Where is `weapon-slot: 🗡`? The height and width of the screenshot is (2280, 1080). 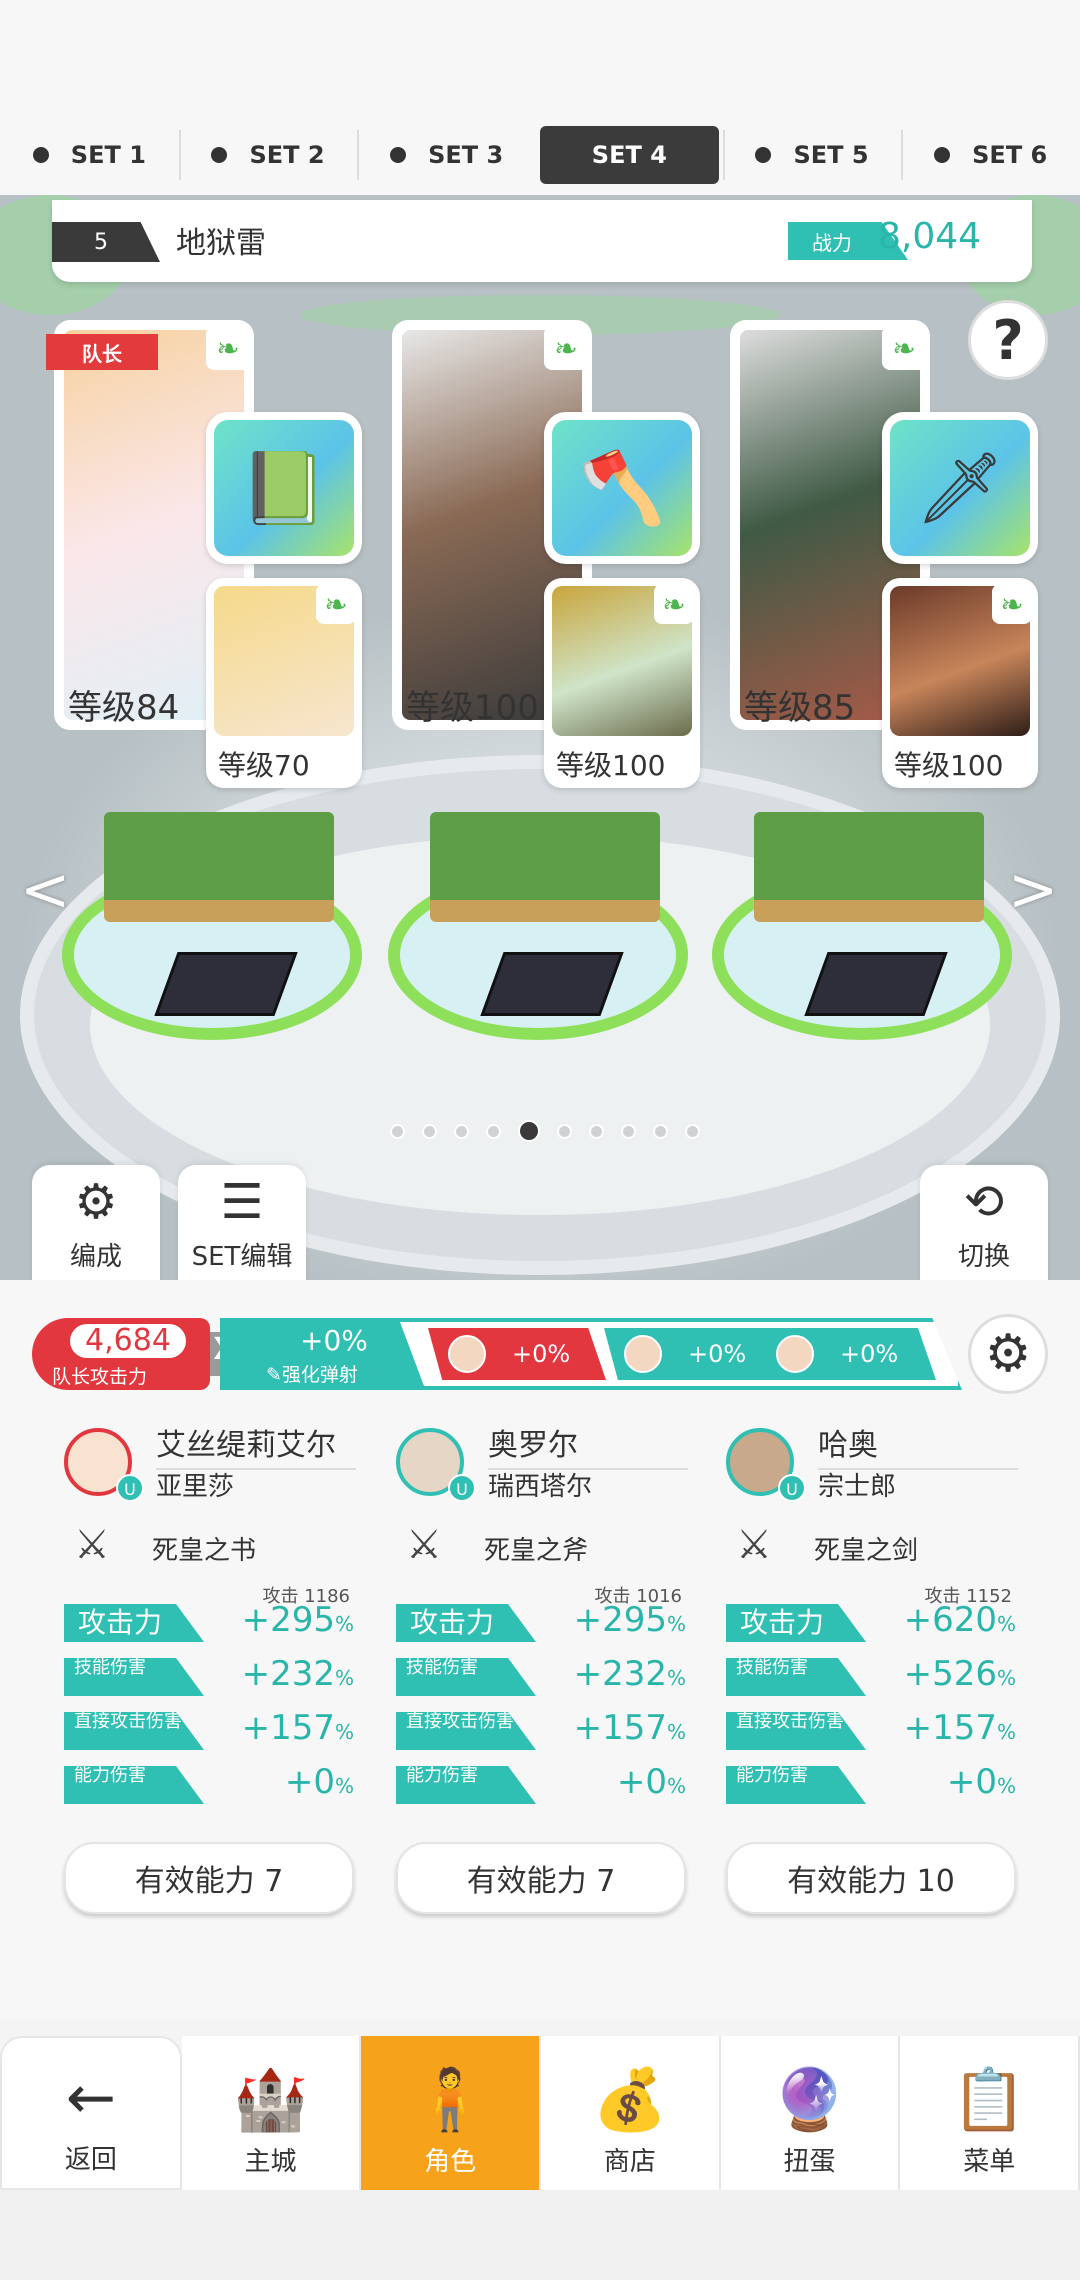
weapon-slot: 🗡 is located at coordinates (960, 488).